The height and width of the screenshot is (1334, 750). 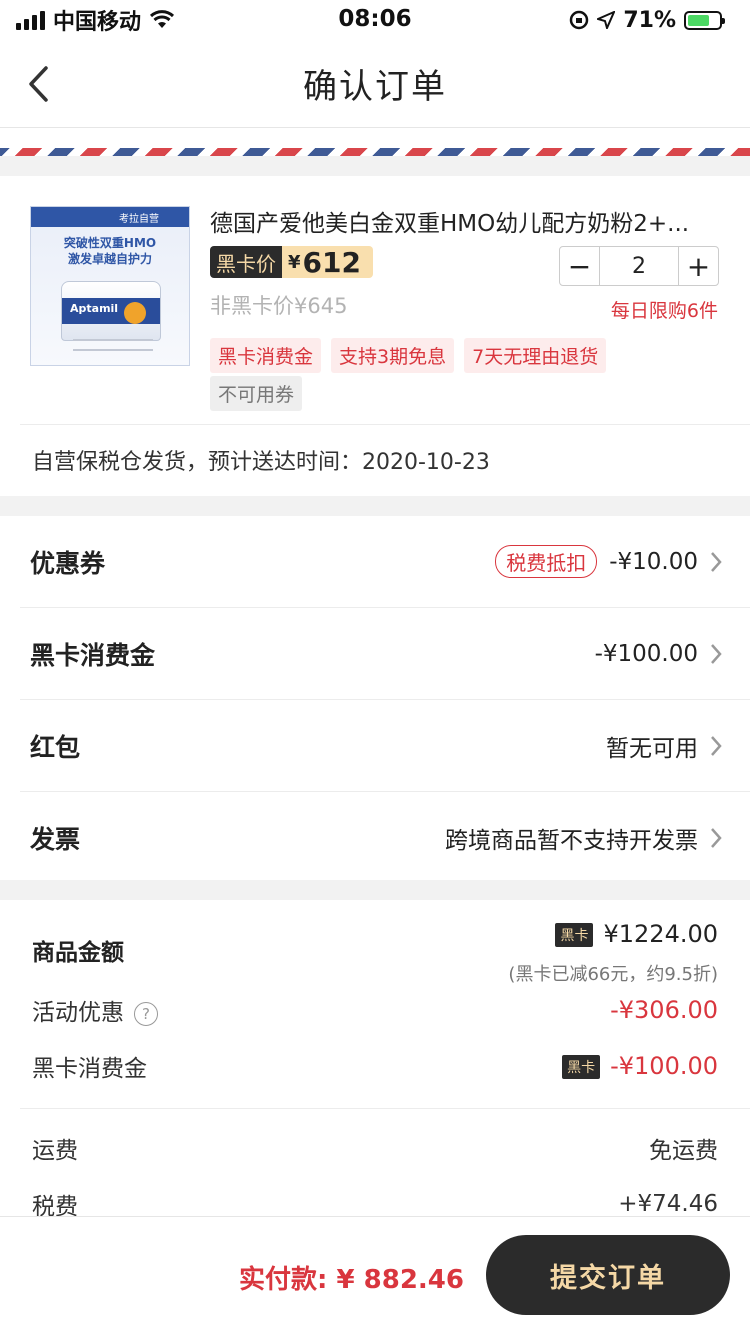 What do you see at coordinates (55, 1151) in the screenshot?
I see `shipping-fee-label: 运费` at bounding box center [55, 1151].